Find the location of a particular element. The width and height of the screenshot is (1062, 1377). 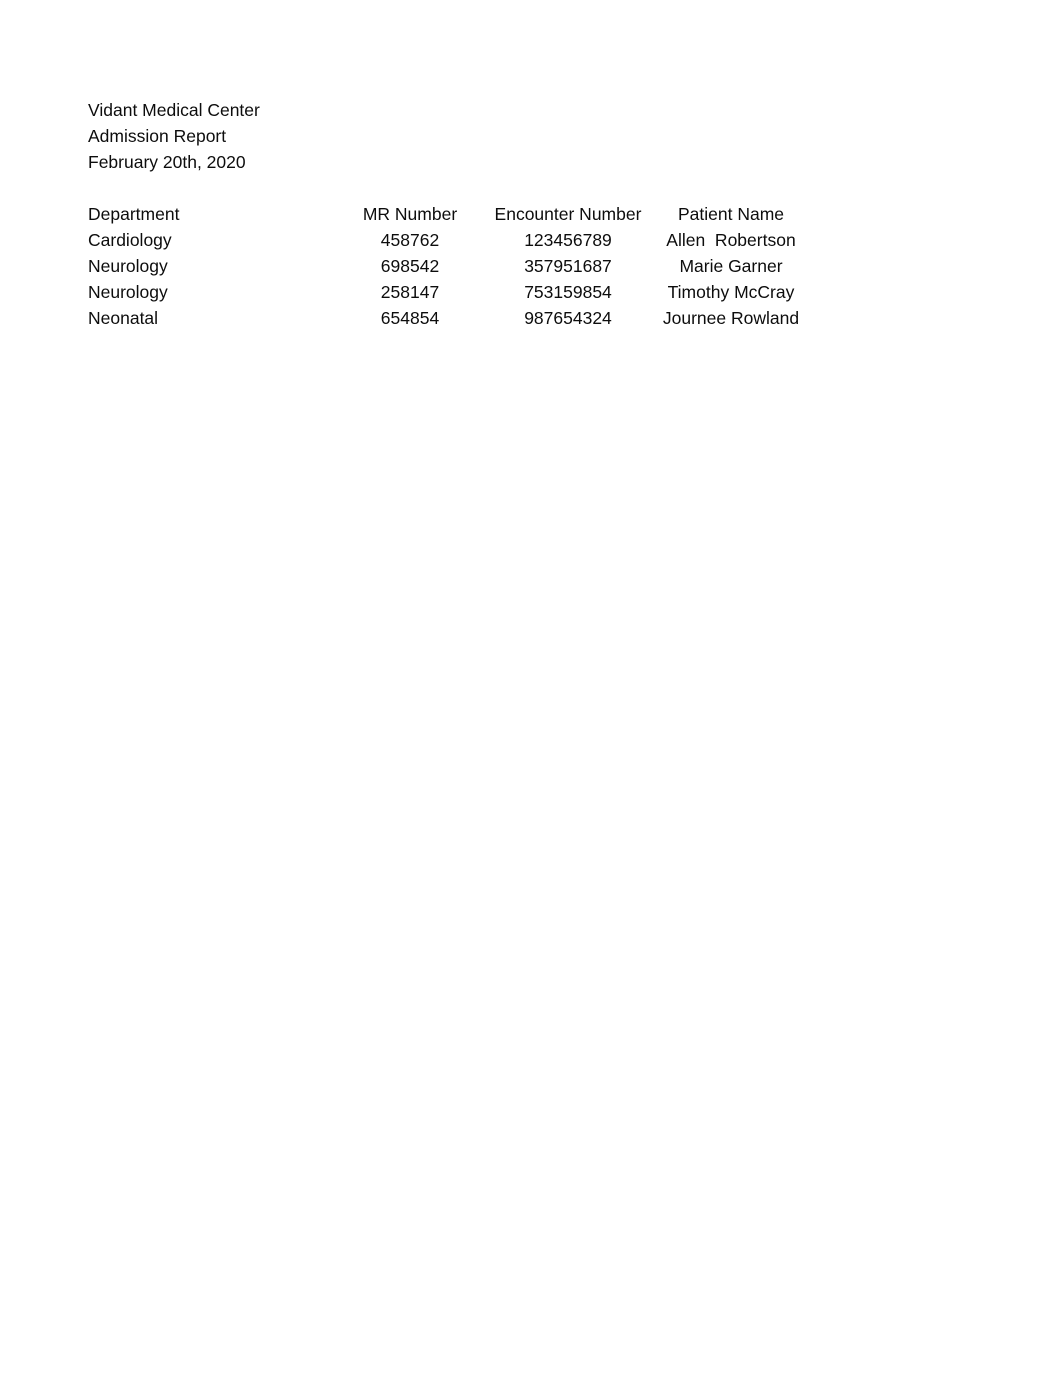

column-header-patient-name: Patient Name is located at coordinates (731, 214).